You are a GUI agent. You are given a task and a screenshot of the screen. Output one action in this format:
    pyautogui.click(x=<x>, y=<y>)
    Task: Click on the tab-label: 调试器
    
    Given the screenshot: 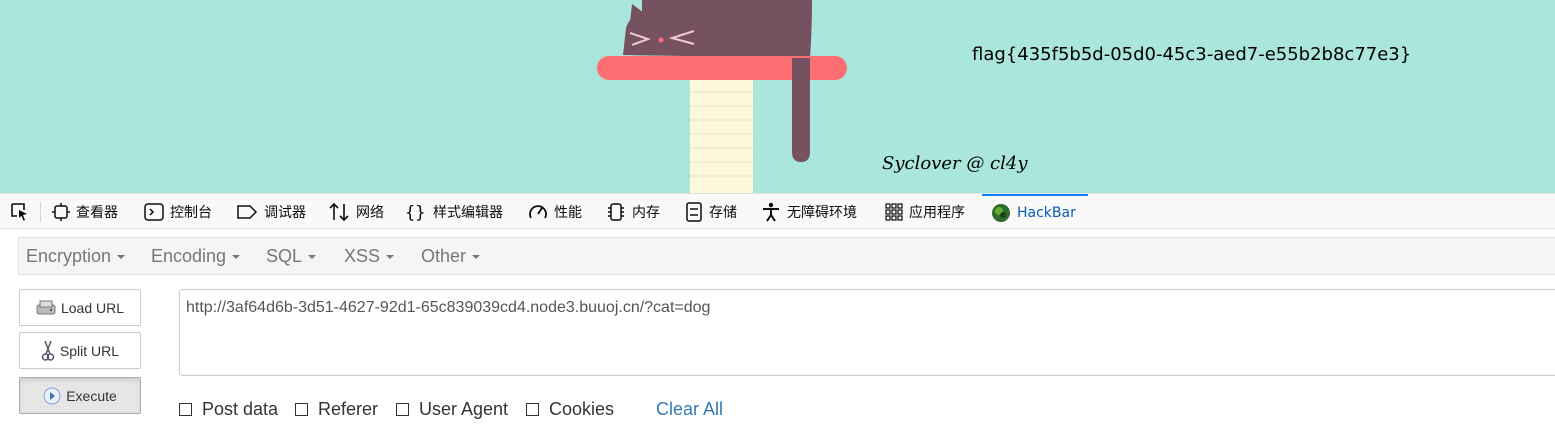 What is the action you would take?
    pyautogui.click(x=285, y=212)
    